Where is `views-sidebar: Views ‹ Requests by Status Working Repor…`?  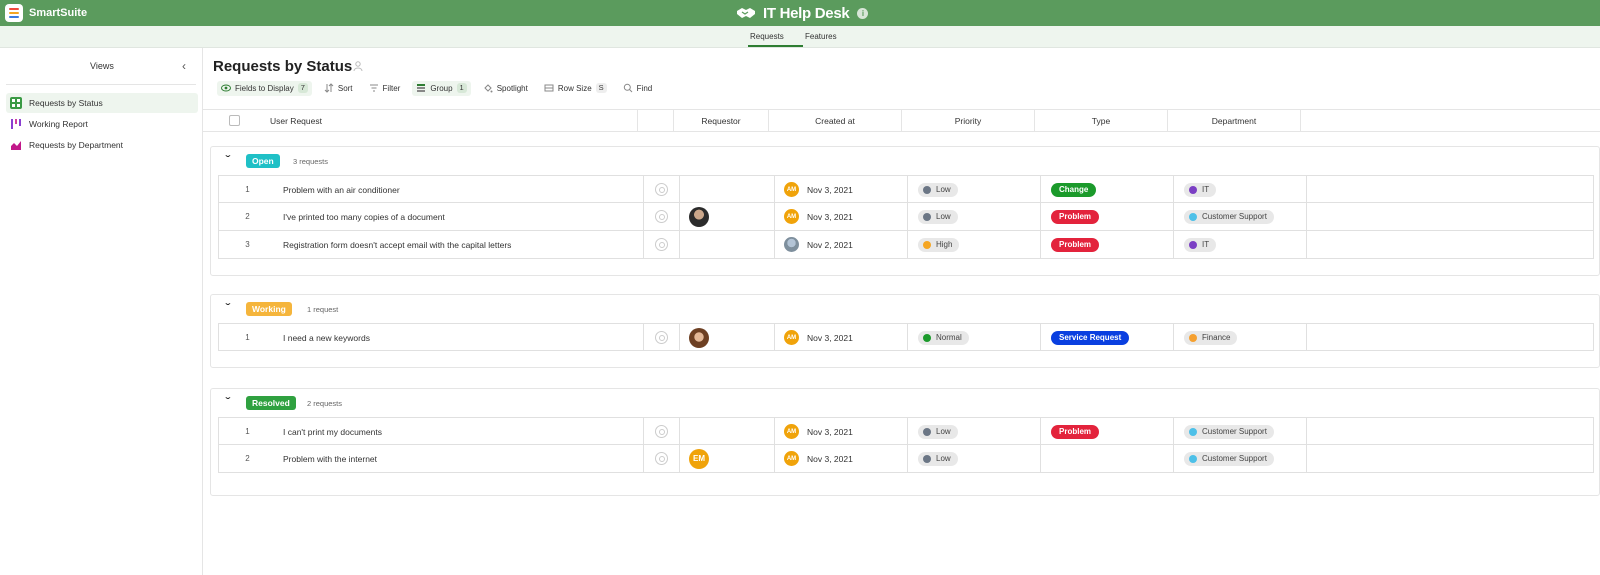
views-sidebar: Views ‹ Requests by Status Working Repor… is located at coordinates (101, 311).